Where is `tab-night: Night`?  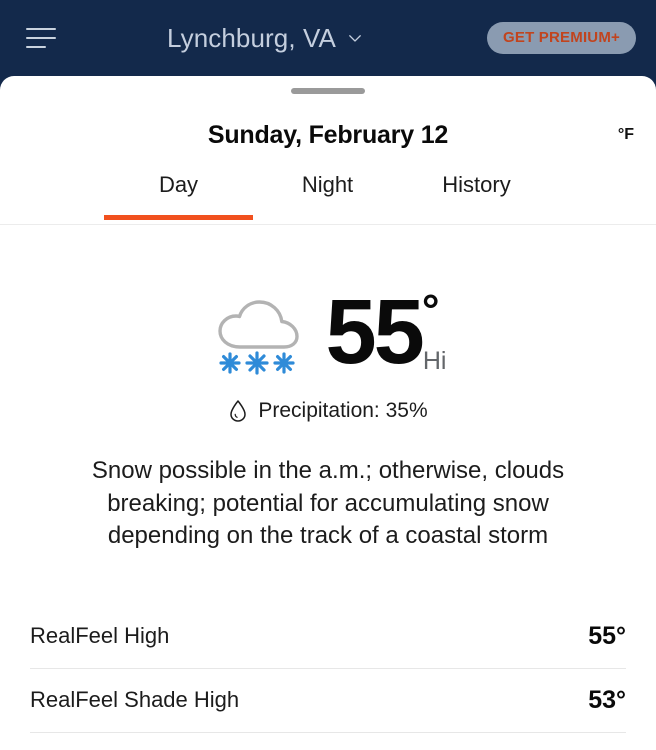
tab-night: Night is located at coordinates (327, 193).